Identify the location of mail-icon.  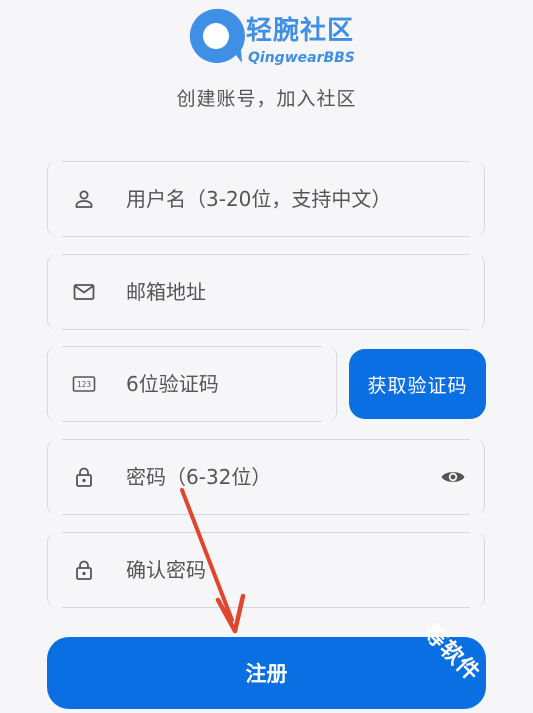
(84, 292).